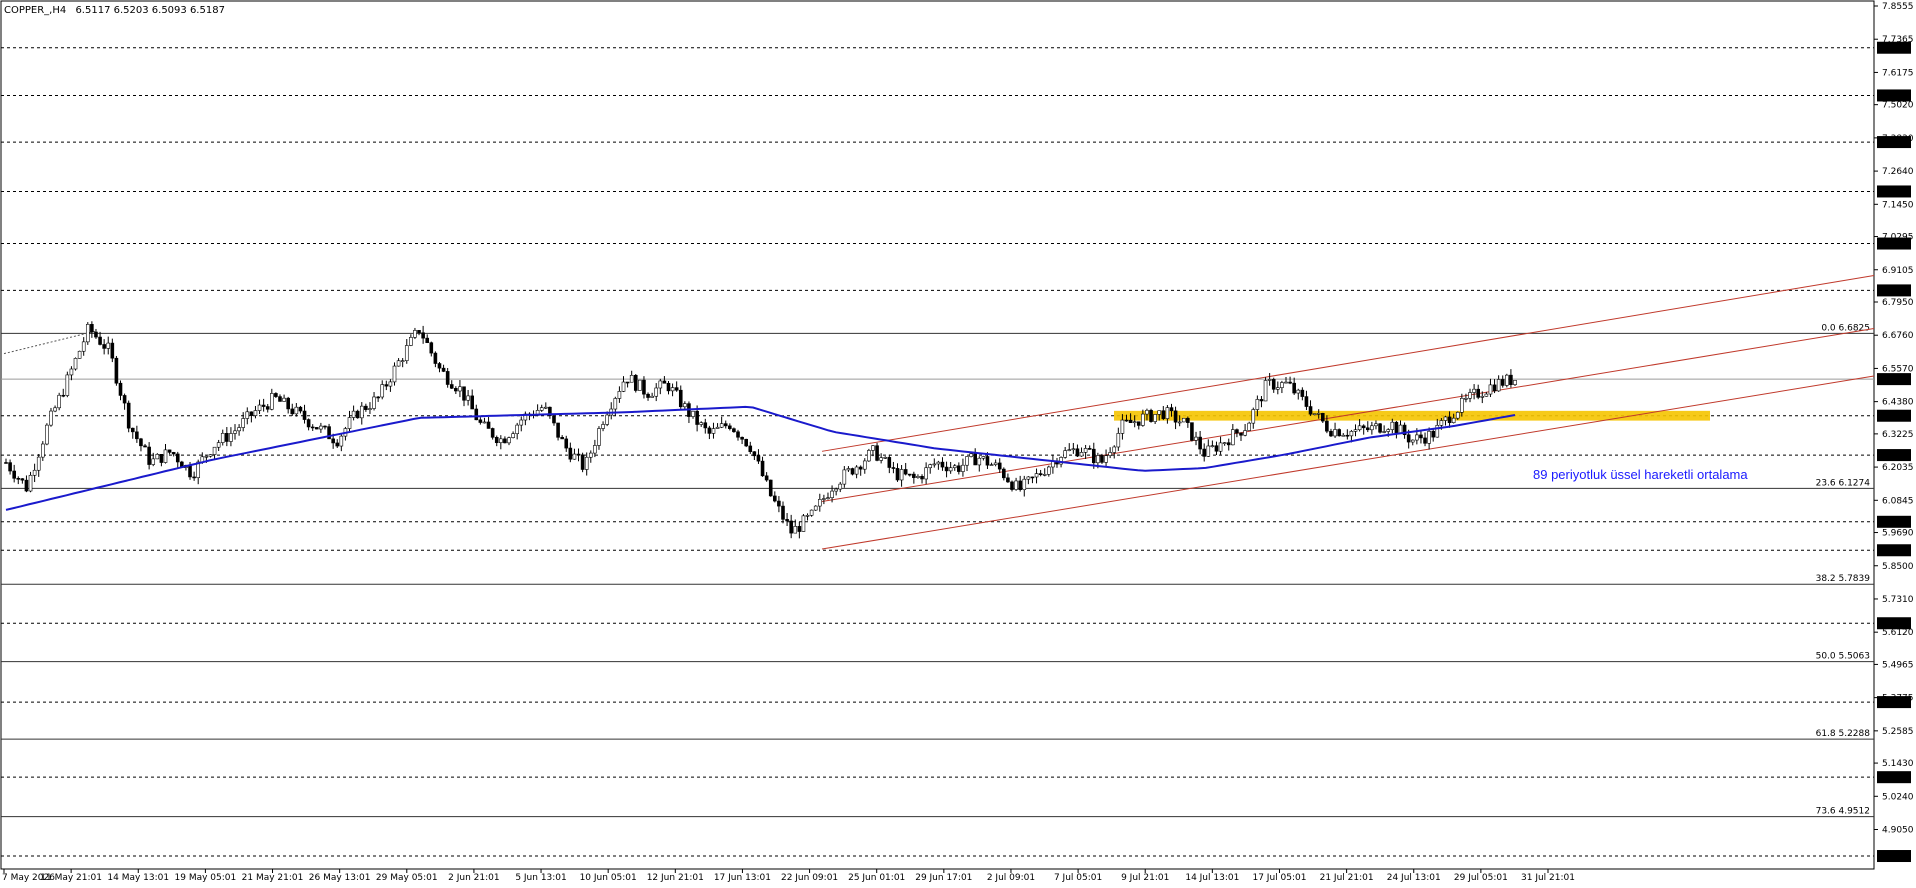  I want to click on level-label: 6.0075, so click(1895, 523).